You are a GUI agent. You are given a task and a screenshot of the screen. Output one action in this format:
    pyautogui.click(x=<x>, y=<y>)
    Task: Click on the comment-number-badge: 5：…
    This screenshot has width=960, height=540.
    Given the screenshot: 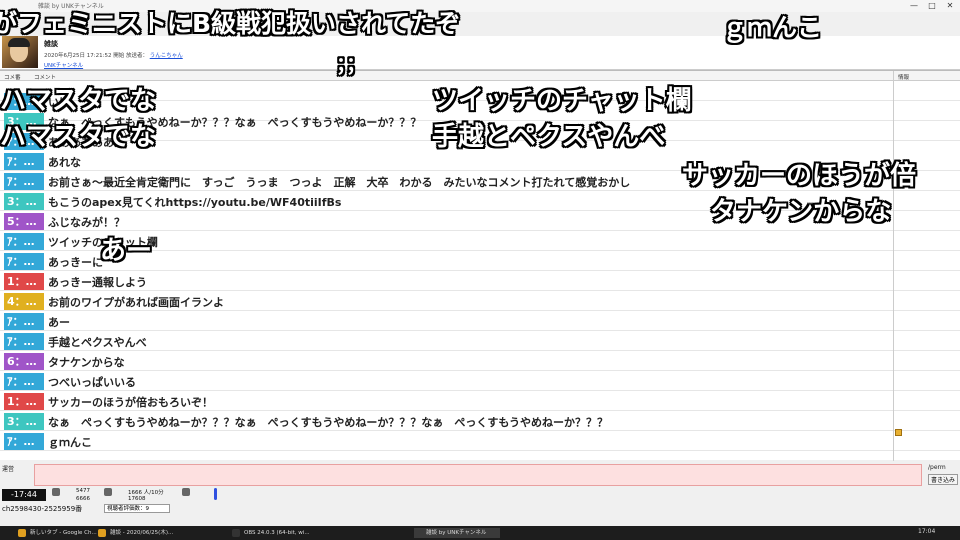 What is the action you would take?
    pyautogui.click(x=24, y=221)
    